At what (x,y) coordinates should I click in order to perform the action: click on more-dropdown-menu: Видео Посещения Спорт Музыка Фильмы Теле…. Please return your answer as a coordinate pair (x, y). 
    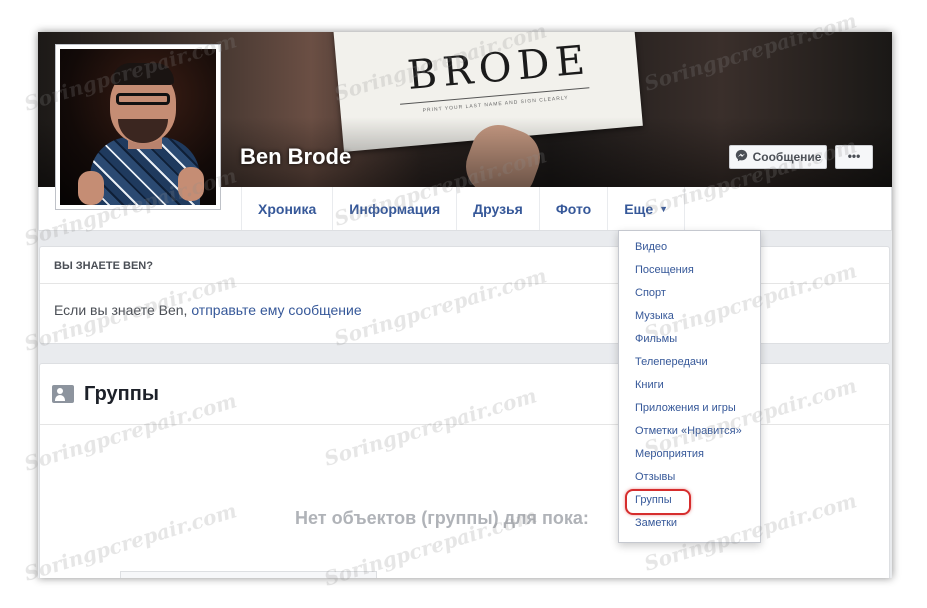
    Looking at the image, I should click on (689, 386).